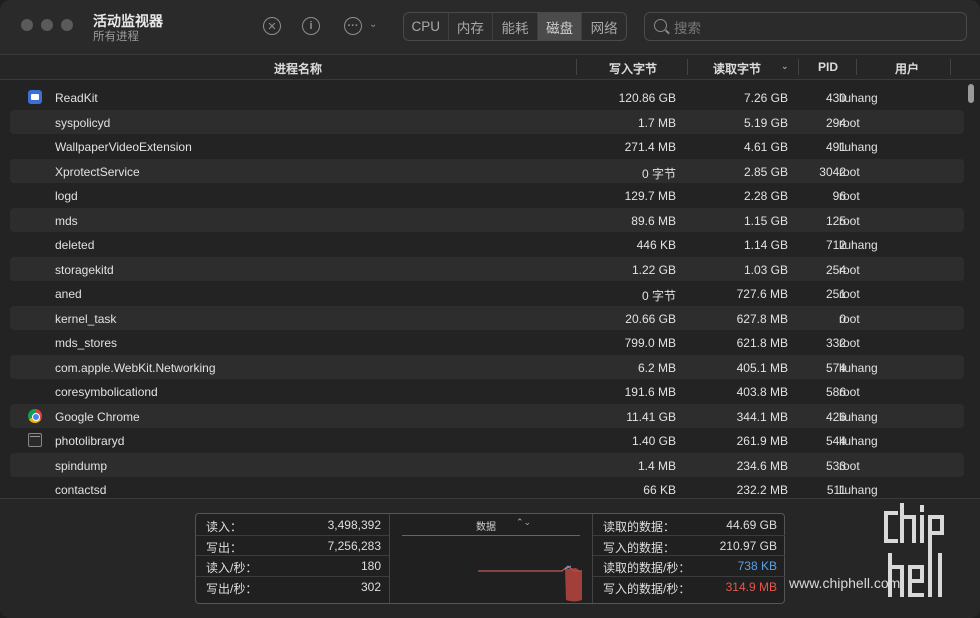 This screenshot has width=980, height=618. I want to click on stat-label: 写出：, so click(224, 547).